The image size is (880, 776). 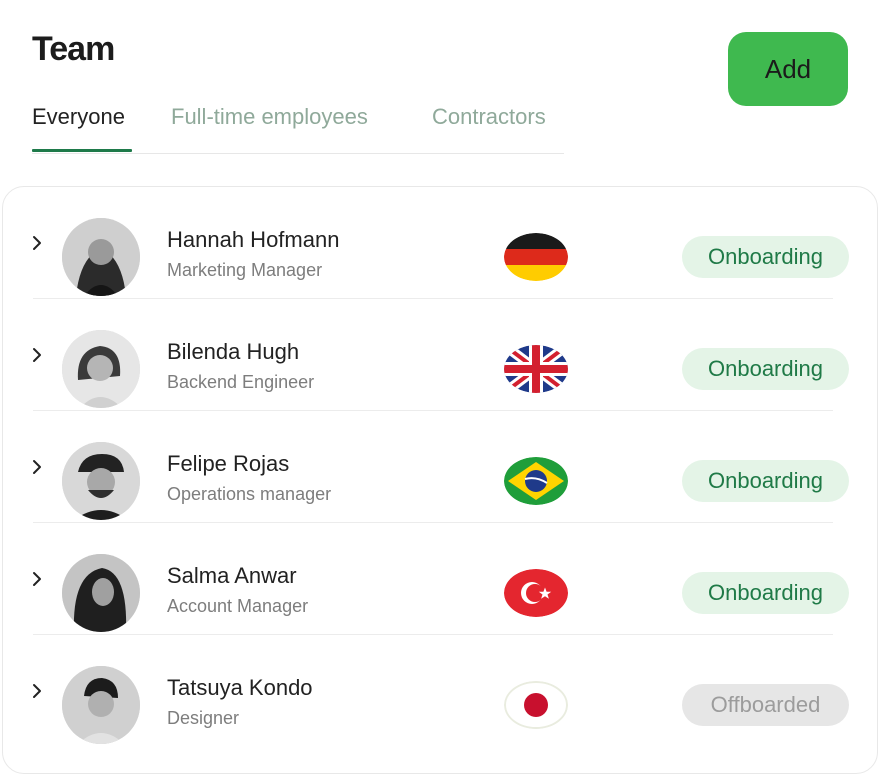 I want to click on tab-bar: Everyone Full-time employees Contractors, so click(x=298, y=127).